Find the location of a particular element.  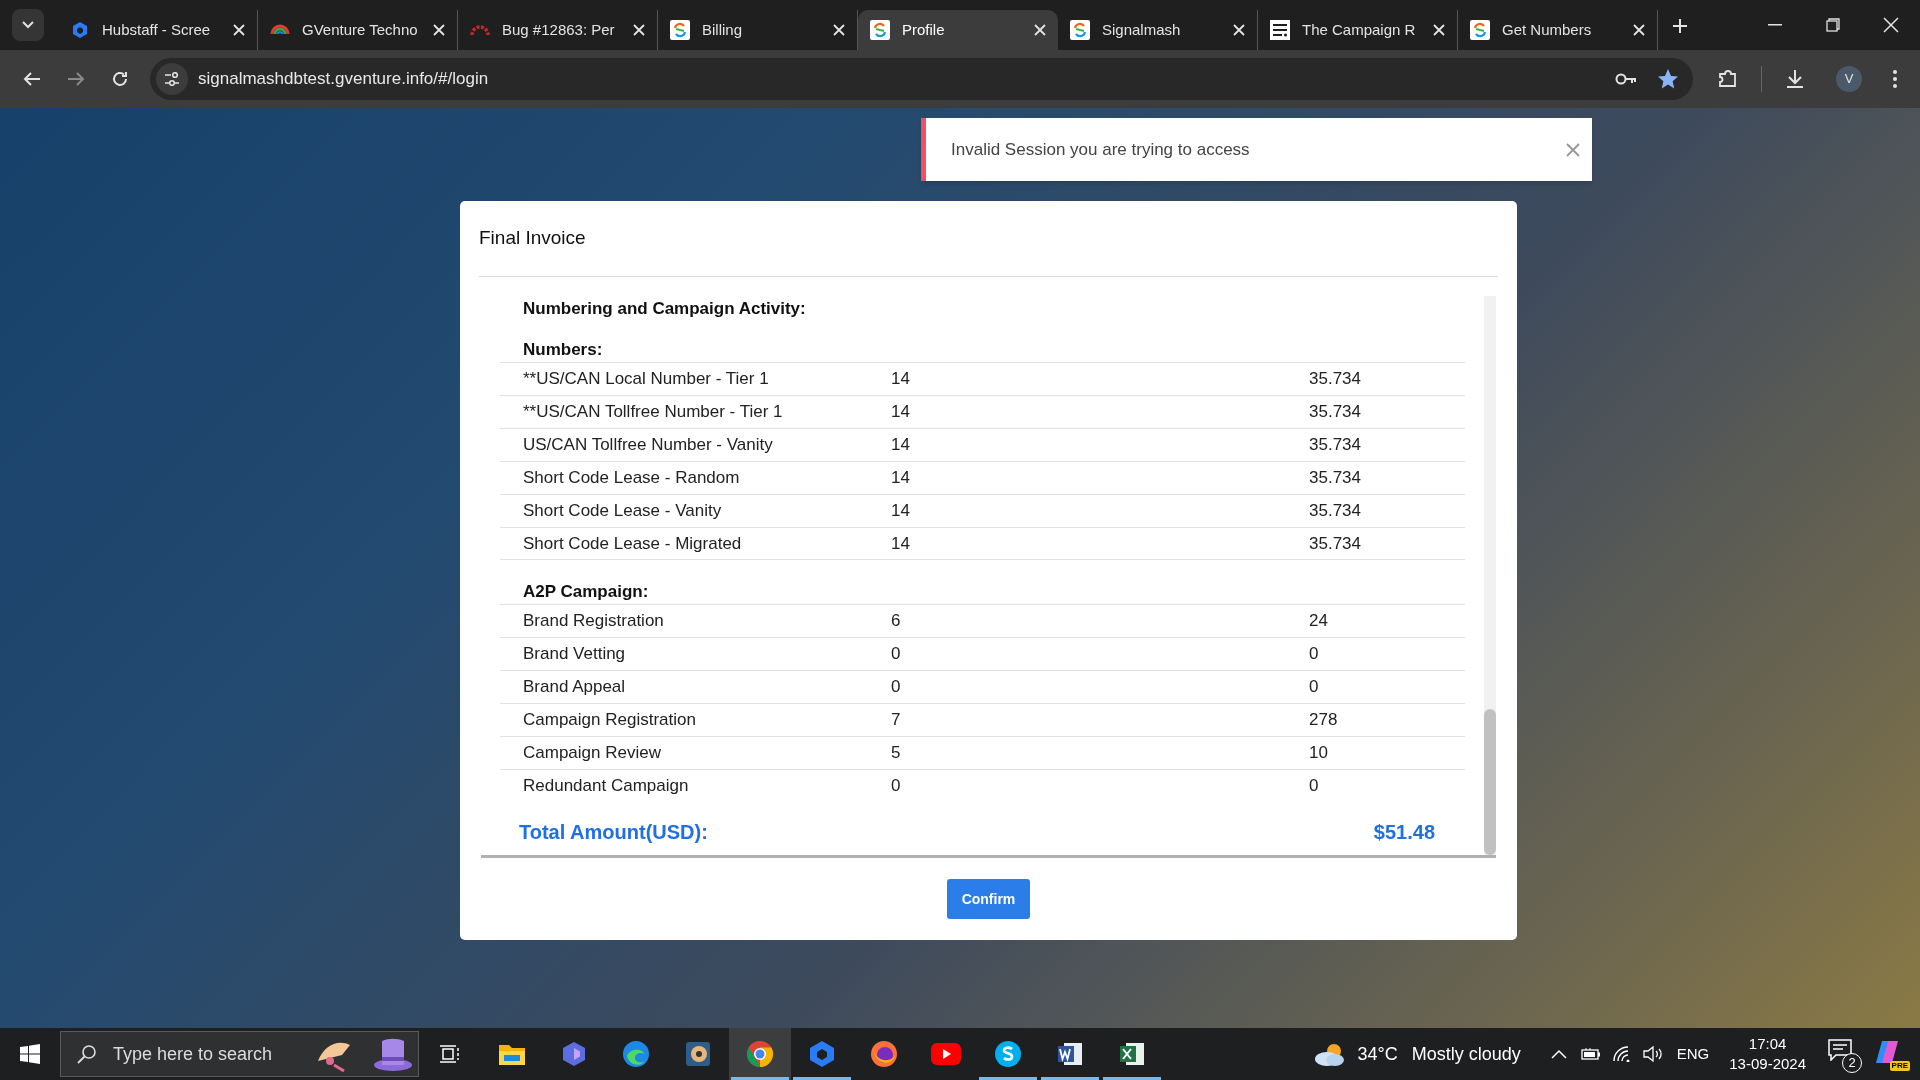

tab-title: Bug #12863: Per is located at coordinates (559, 29).